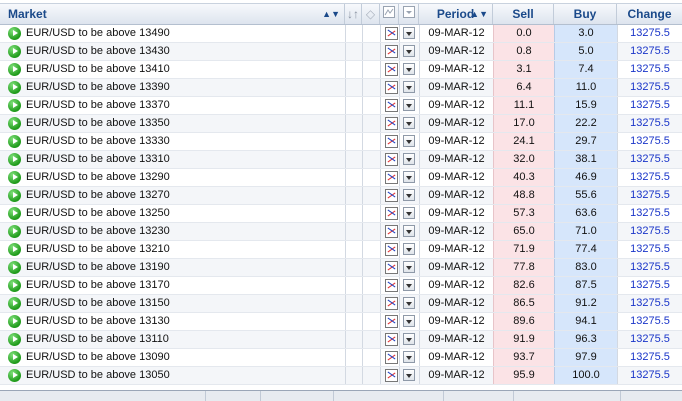 This screenshot has height=401, width=682. What do you see at coordinates (523, 123) in the screenshot?
I see `sell-price: 17.0` at bounding box center [523, 123].